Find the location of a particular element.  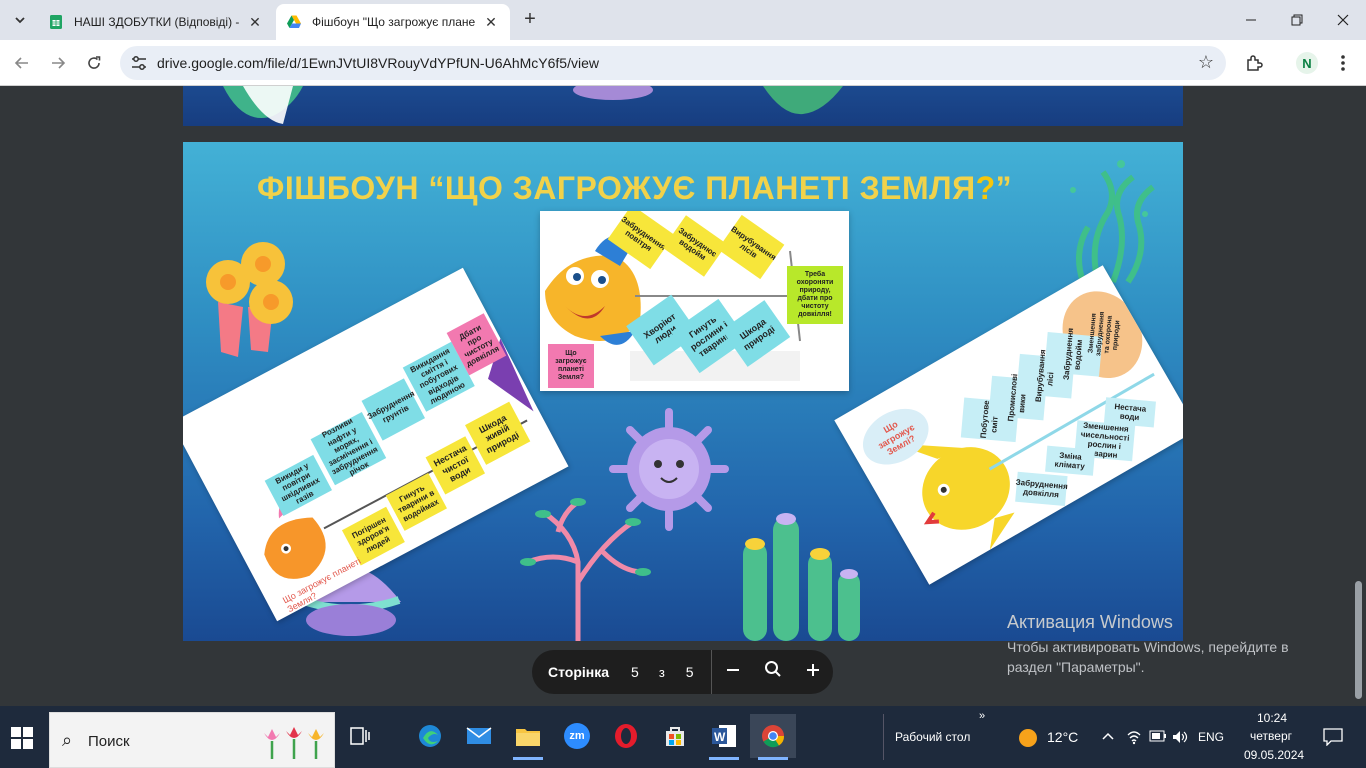

tab-drive: Фішбоун "Що загрожує плане ✕ is located at coordinates (393, 22).